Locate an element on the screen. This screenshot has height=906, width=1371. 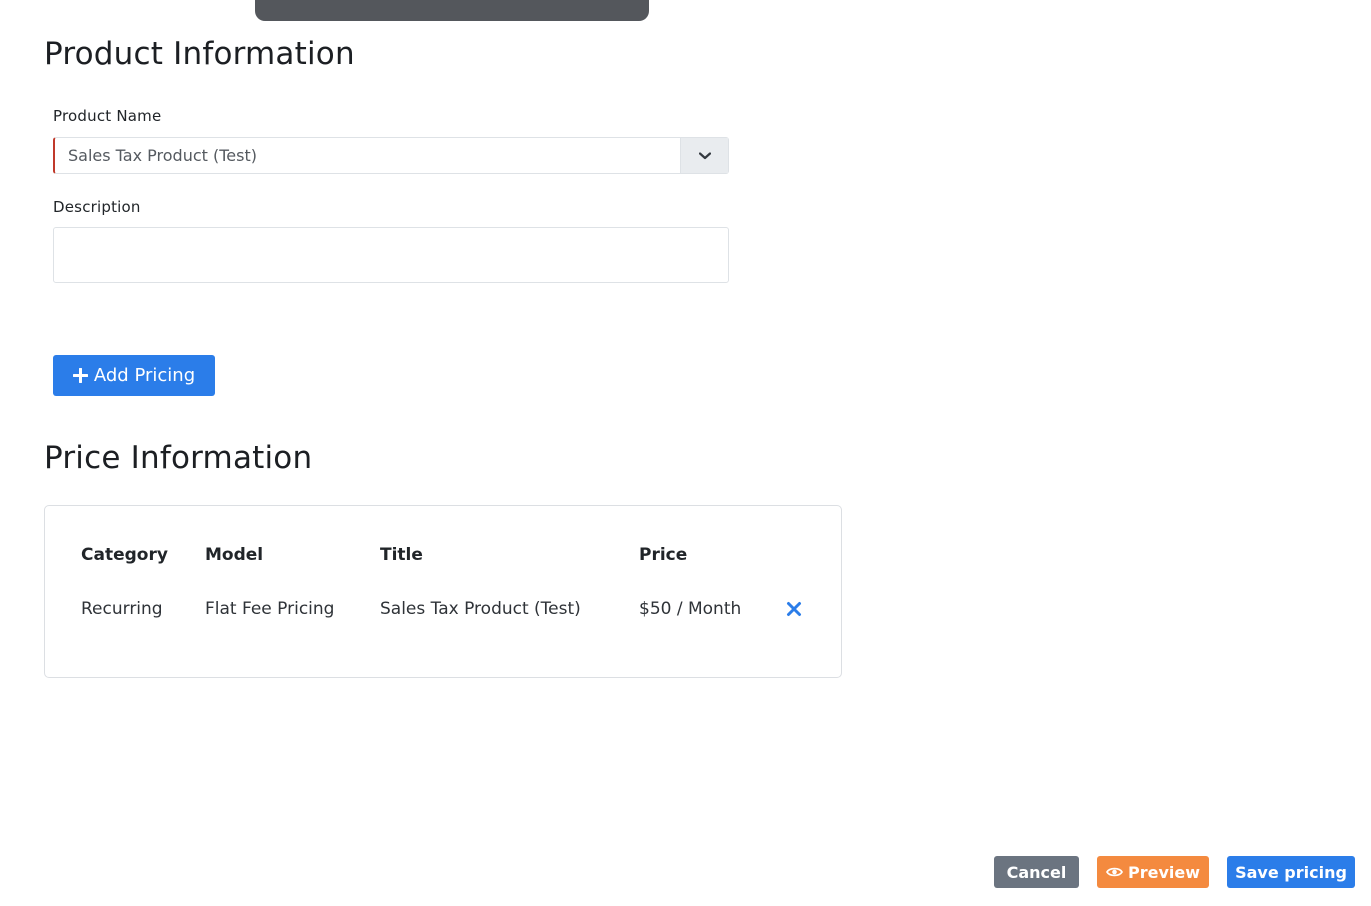
cell-model: Flat Fee Pricing is located at coordinates (270, 609).